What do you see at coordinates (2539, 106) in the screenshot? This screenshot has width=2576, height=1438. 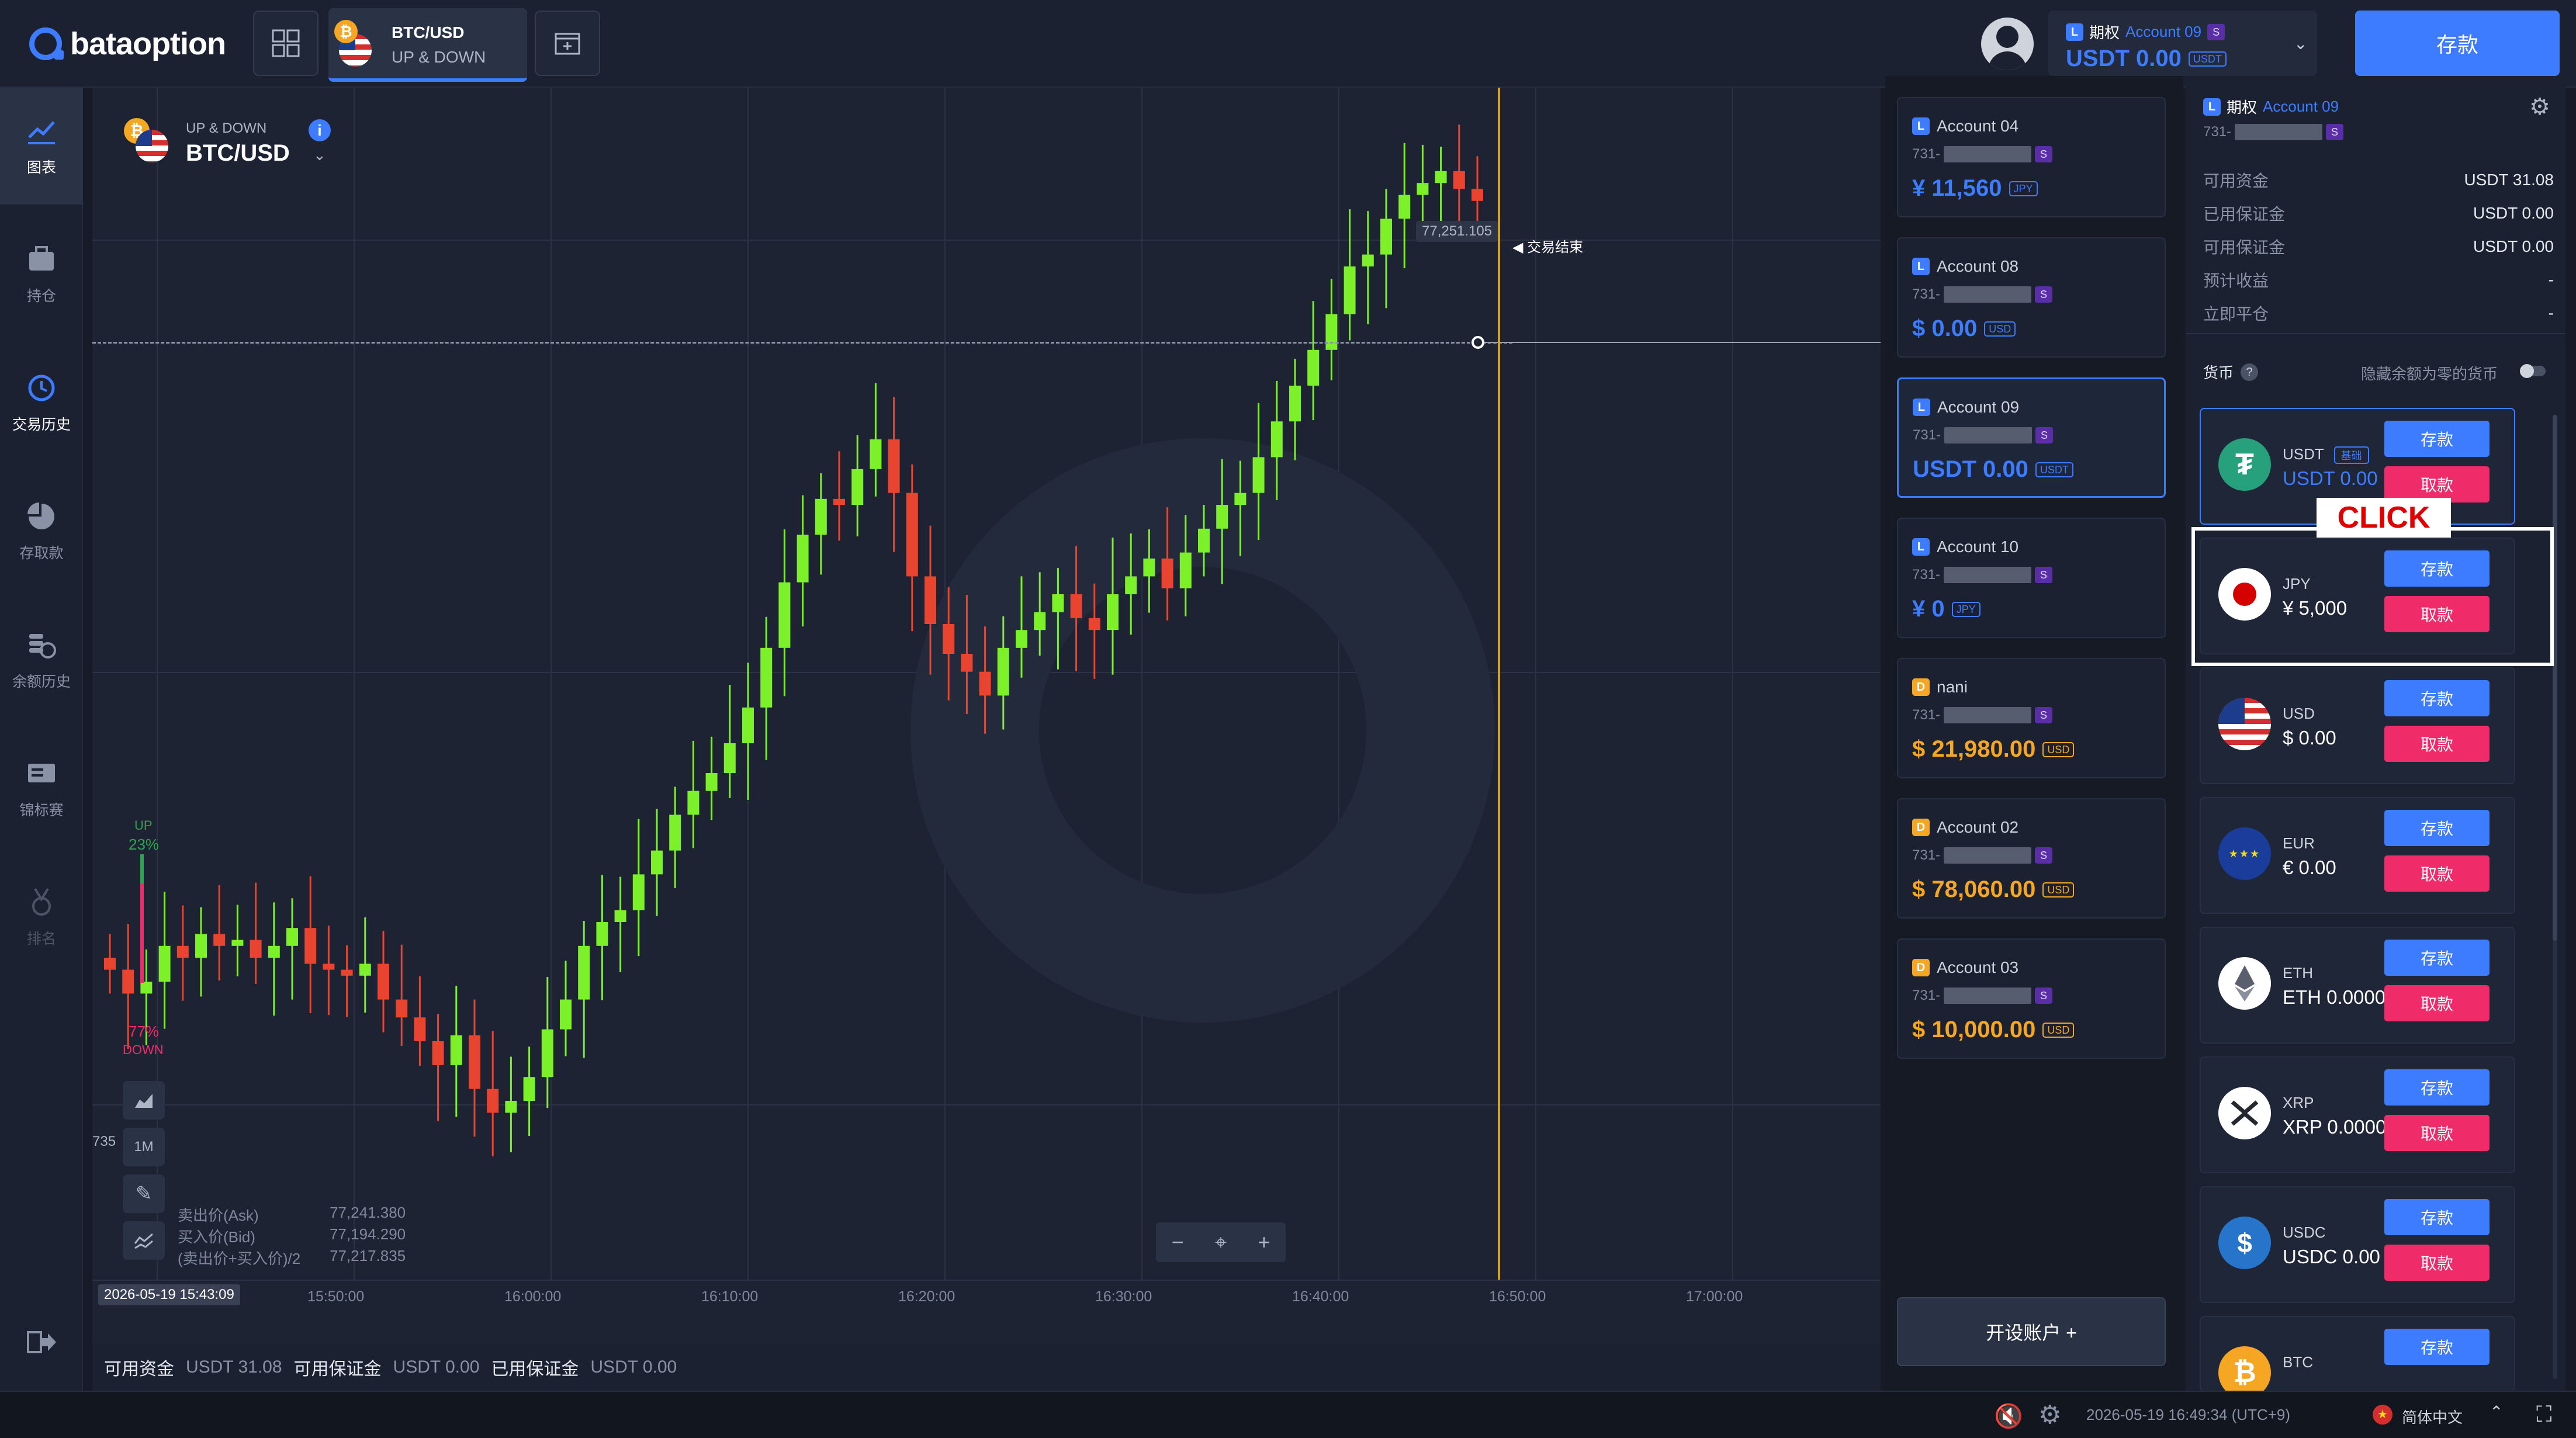 I see `settings-gear-icon: ⚙` at bounding box center [2539, 106].